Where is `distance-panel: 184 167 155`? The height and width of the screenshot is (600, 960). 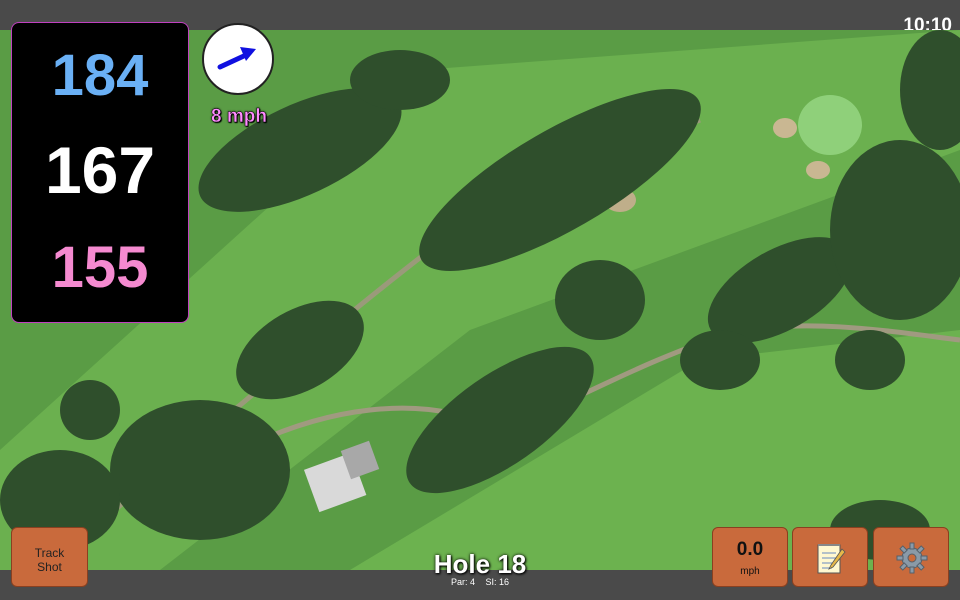 distance-panel: 184 167 155 is located at coordinates (100, 172).